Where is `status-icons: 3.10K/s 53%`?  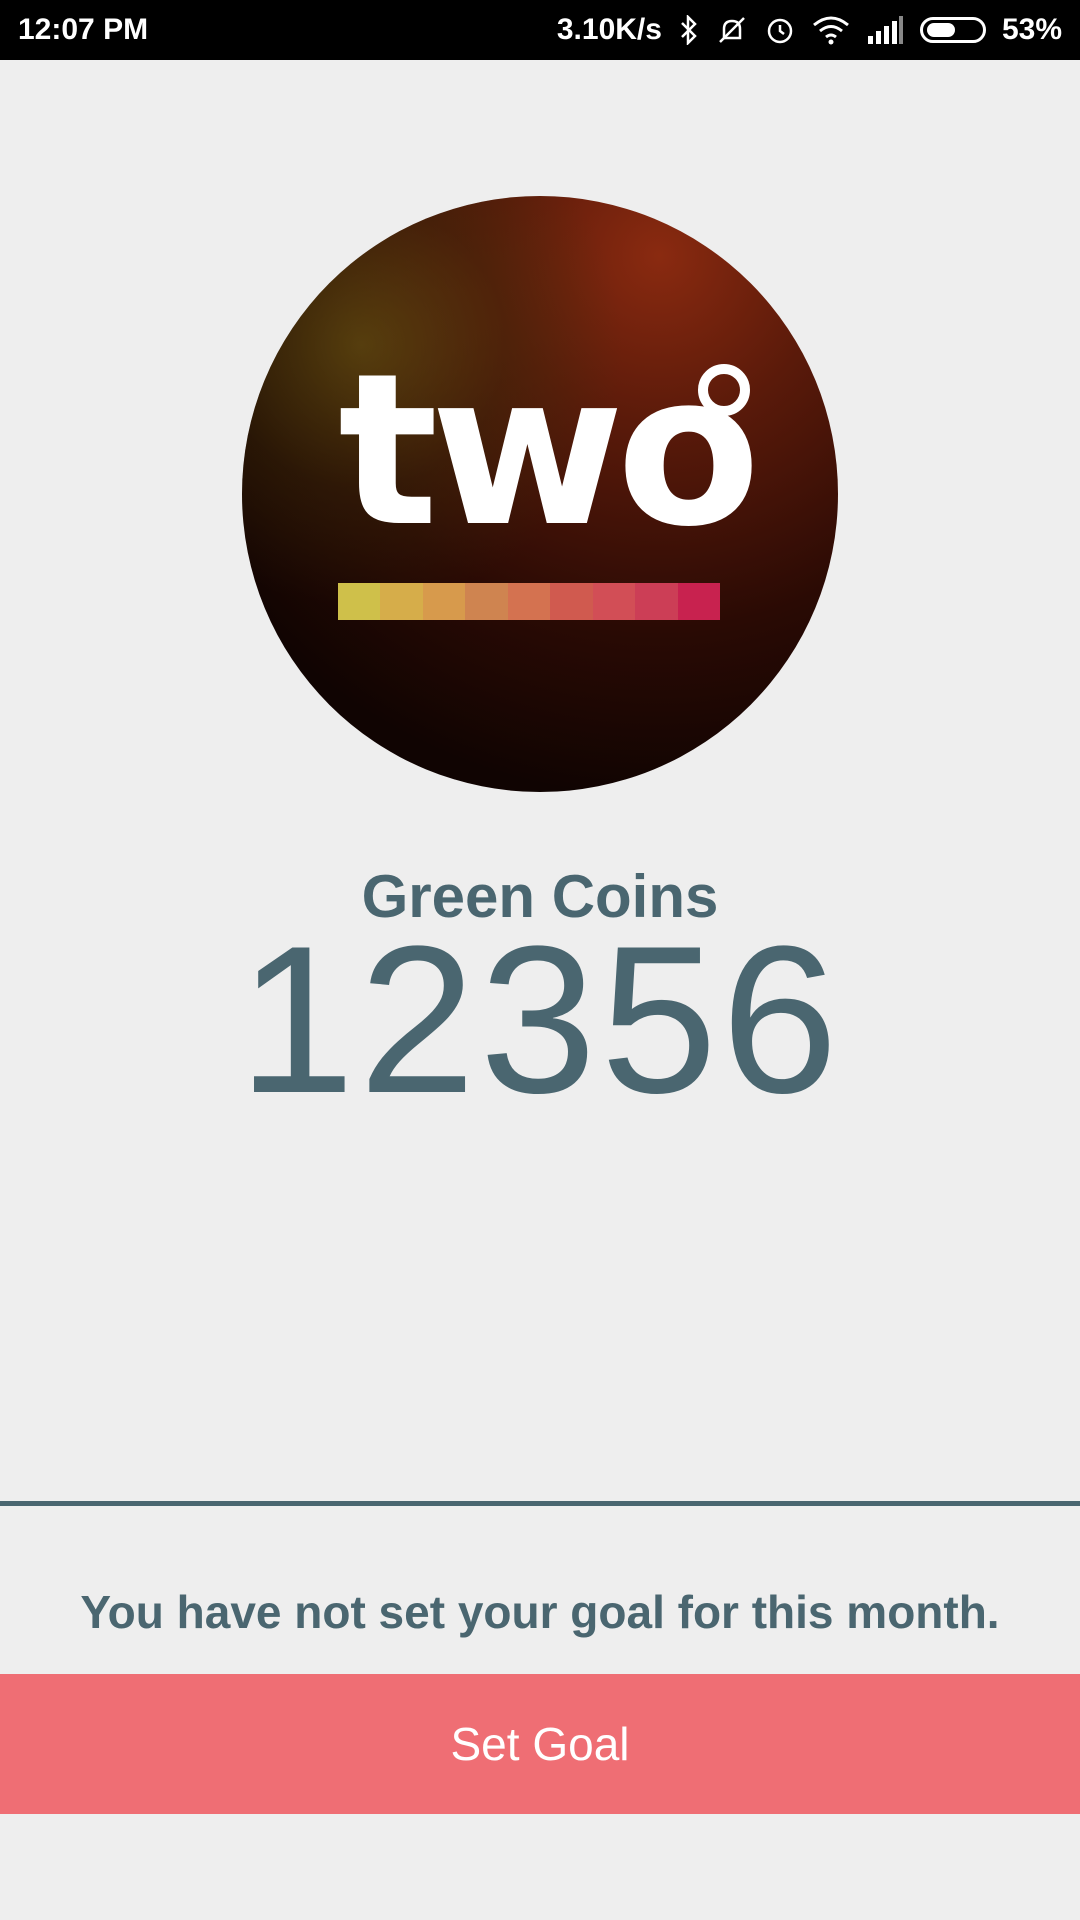 status-icons: 3.10K/s 53% is located at coordinates (809, 30).